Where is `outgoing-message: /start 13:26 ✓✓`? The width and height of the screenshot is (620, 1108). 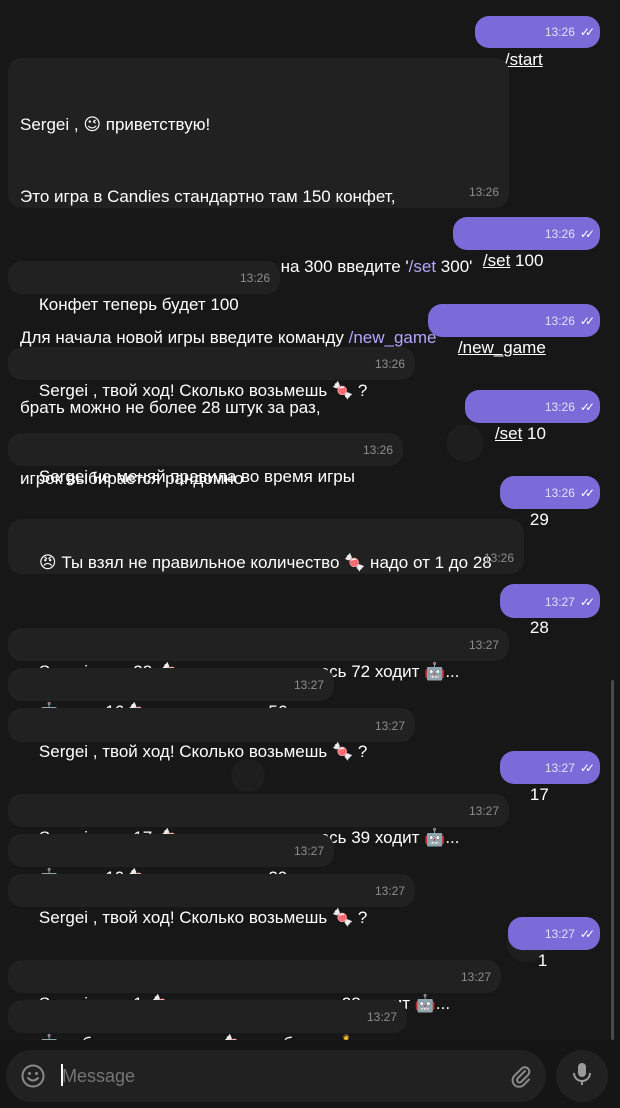
outgoing-message: /start 13:26 ✓✓ is located at coordinates (537, 42).